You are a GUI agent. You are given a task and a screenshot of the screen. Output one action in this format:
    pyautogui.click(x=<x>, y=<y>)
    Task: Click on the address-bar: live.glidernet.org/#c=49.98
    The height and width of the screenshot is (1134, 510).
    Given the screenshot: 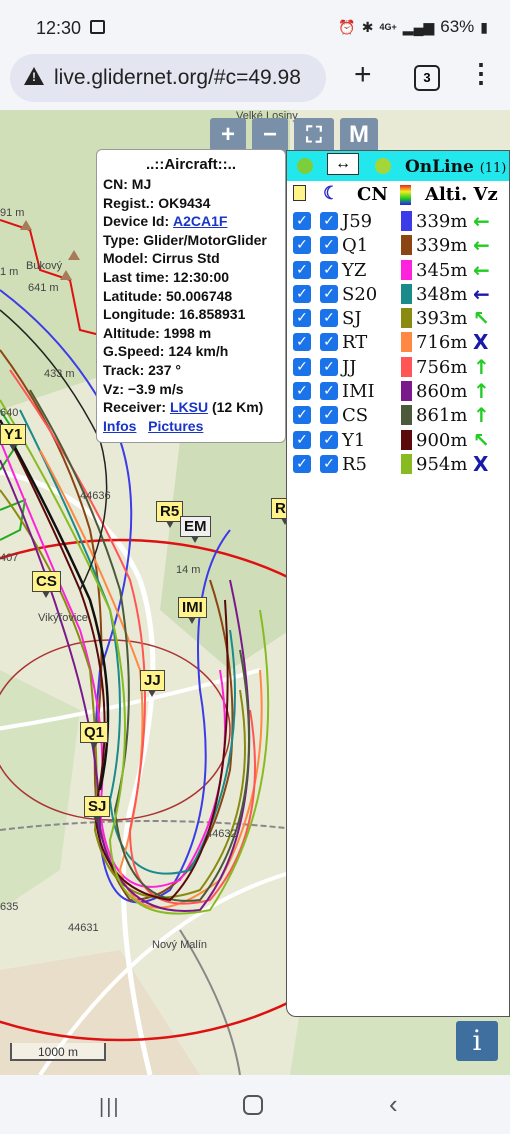 What is the action you would take?
    pyautogui.click(x=168, y=78)
    